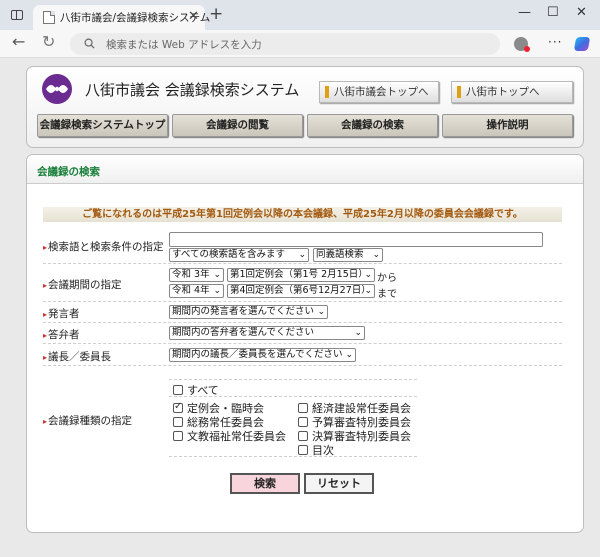 The width and height of the screenshot is (600, 557). What do you see at coordinates (216, 14) in the screenshot?
I see `new-tab-button: +` at bounding box center [216, 14].